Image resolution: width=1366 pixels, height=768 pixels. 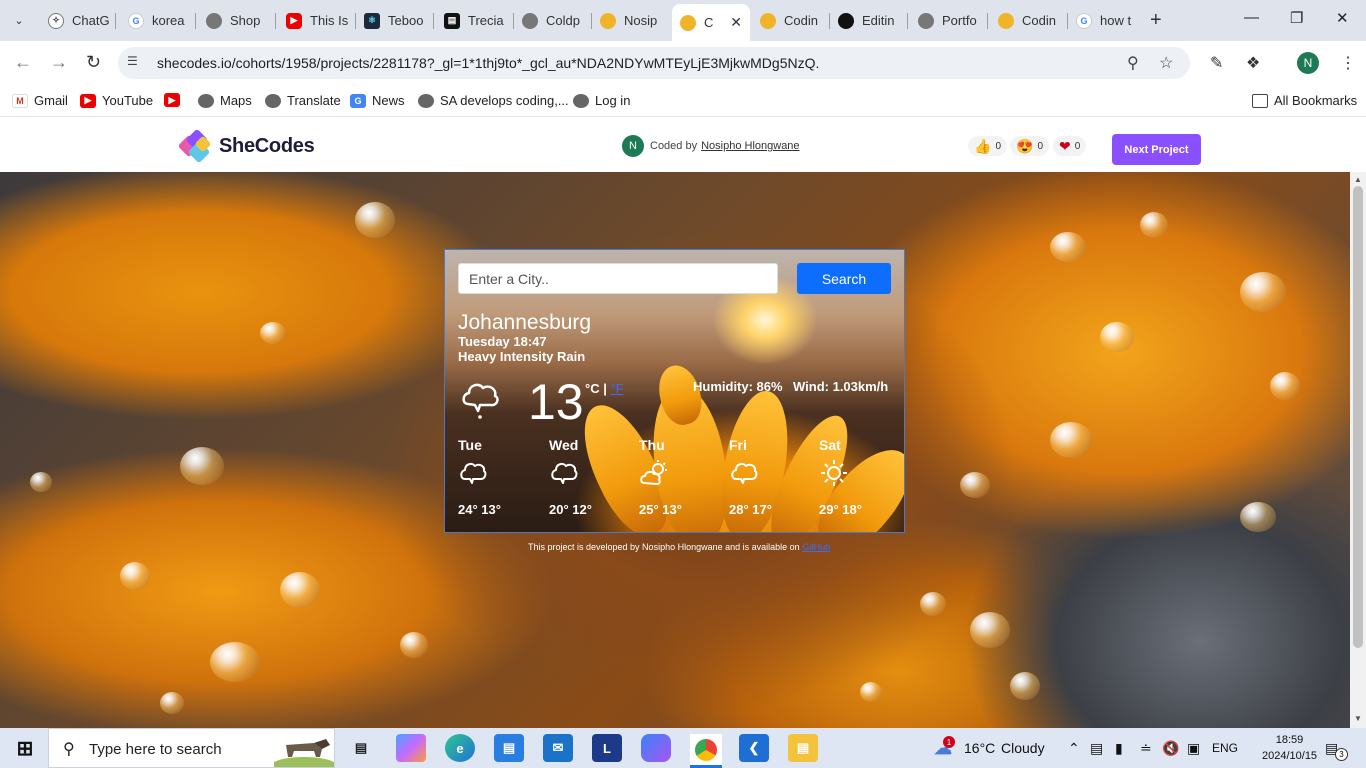 What do you see at coordinates (631, 20) in the screenshot?
I see `tab-nosipho: Nosip` at bounding box center [631, 20].